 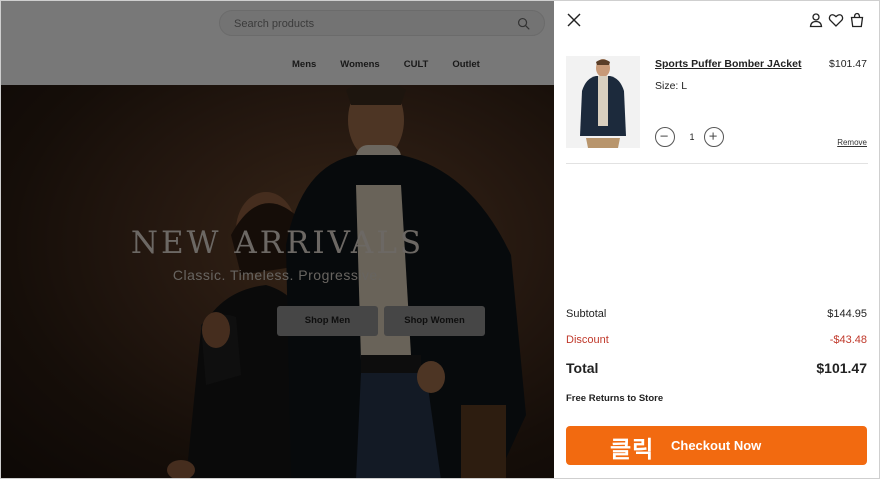 What do you see at coordinates (847, 314) in the screenshot?
I see `subtotal-value: $144.95` at bounding box center [847, 314].